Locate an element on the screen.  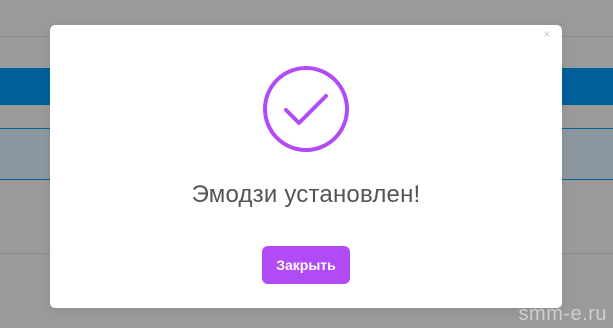
close-icon: × is located at coordinates (547, 34).